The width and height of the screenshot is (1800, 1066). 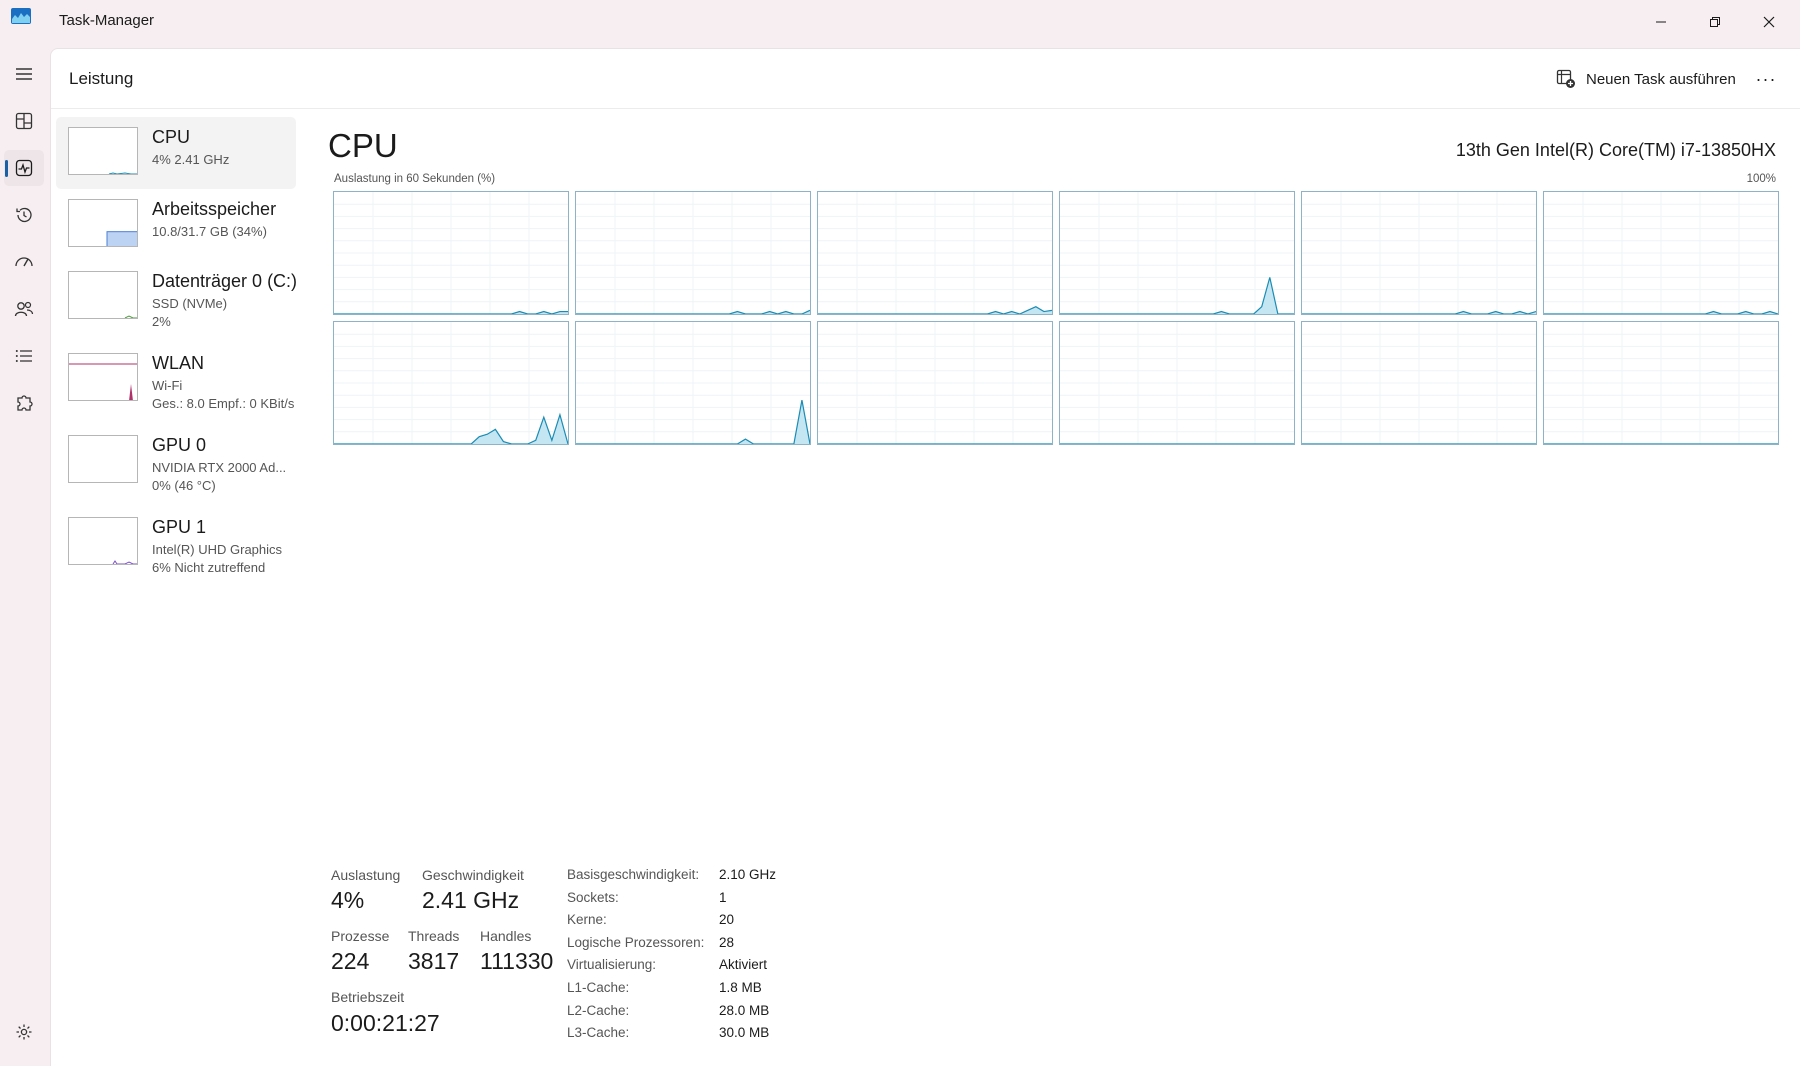 I want to click on active-indicator, so click(x=6, y=168).